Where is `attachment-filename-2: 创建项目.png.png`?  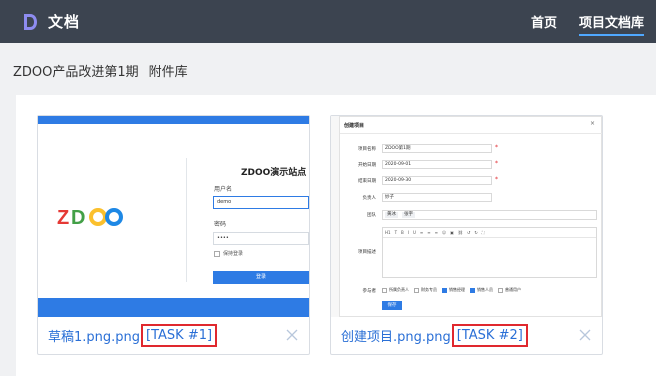
attachment-filename-2: 创建项目.png.png is located at coordinates (396, 335).